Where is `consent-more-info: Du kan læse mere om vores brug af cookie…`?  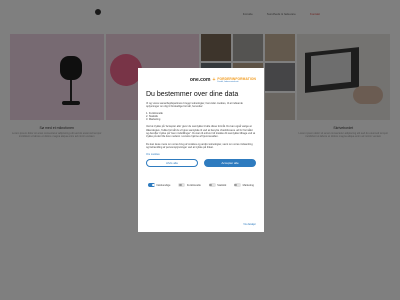 consent-more-info: Du kan læse mere om vores brug af cookie… is located at coordinates (199, 145).